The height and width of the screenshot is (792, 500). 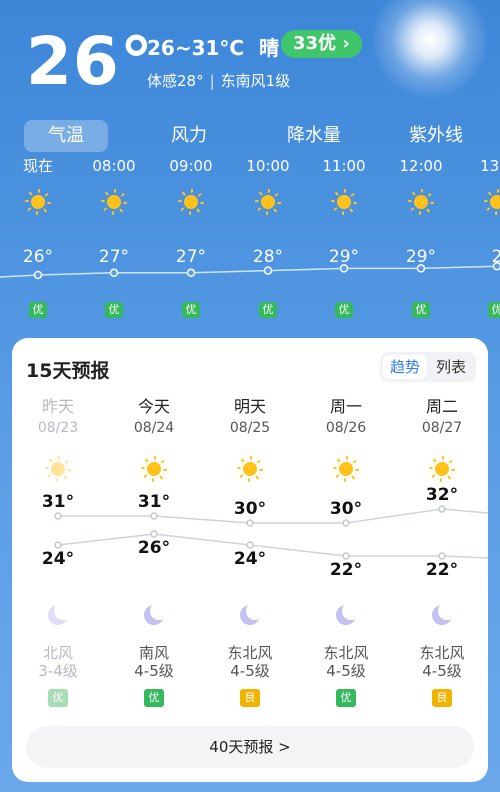 I want to click on day-low-temp: 24°, so click(x=250, y=559).